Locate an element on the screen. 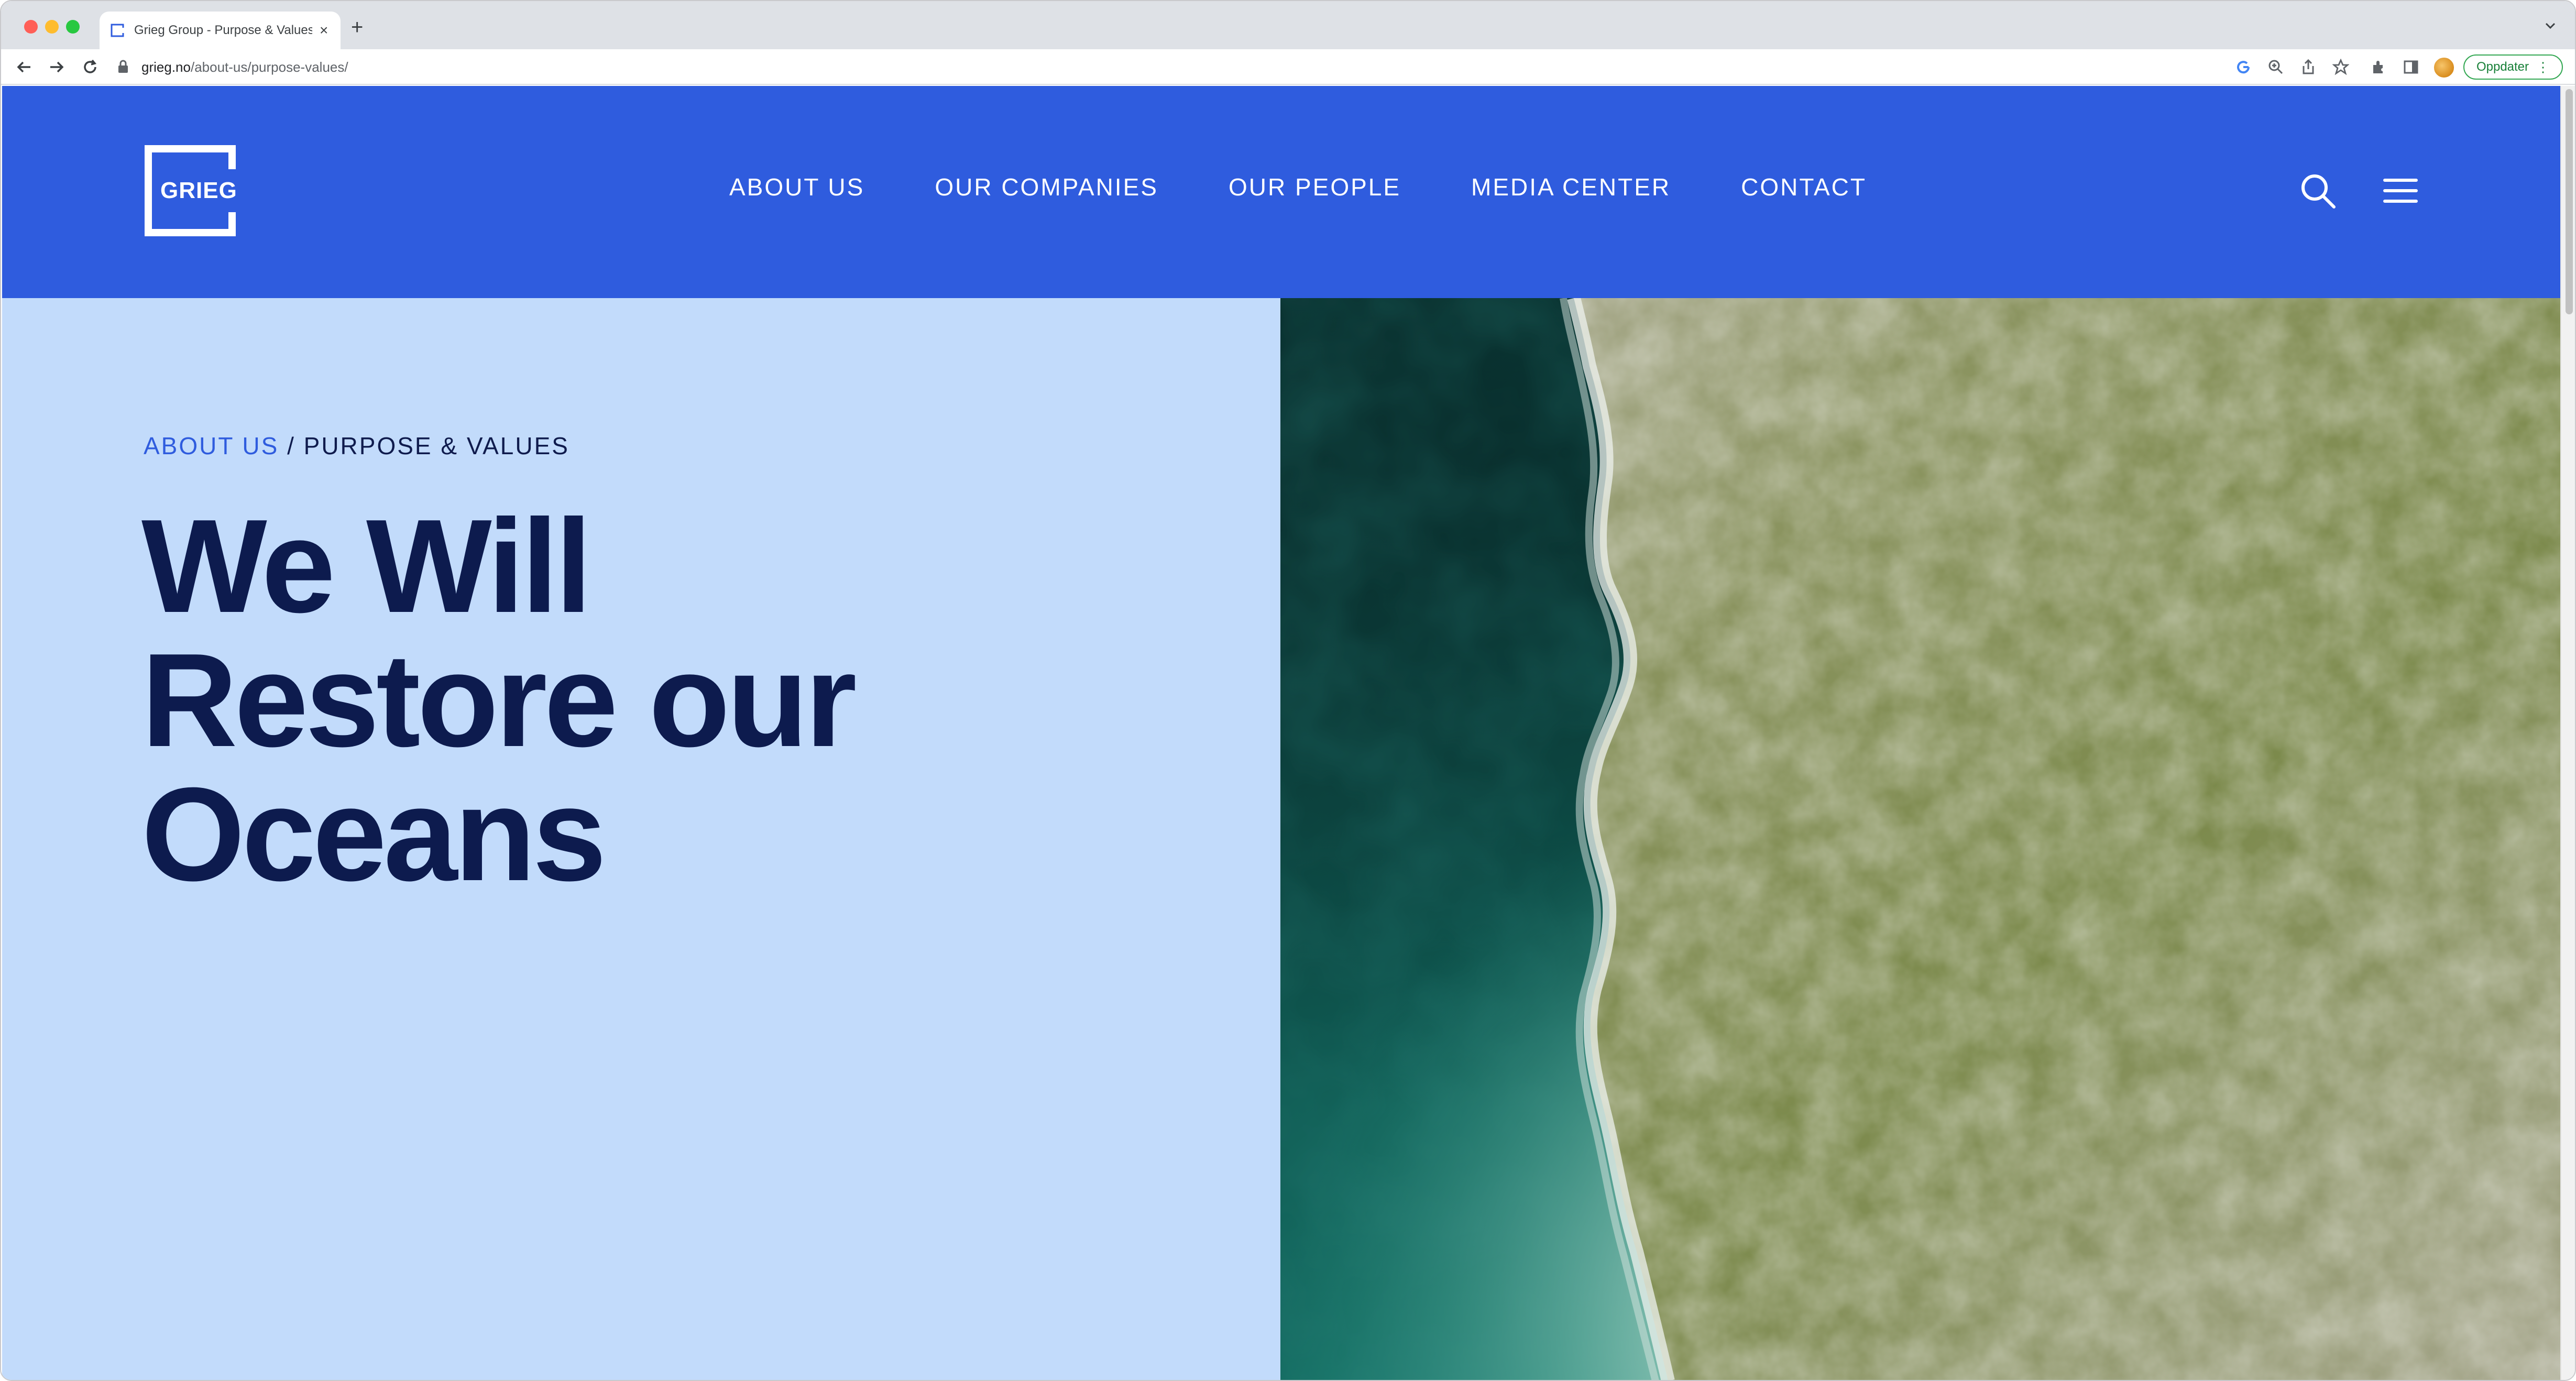 The image size is (2576, 1381). side-panel-icon is located at coordinates (2411, 67).